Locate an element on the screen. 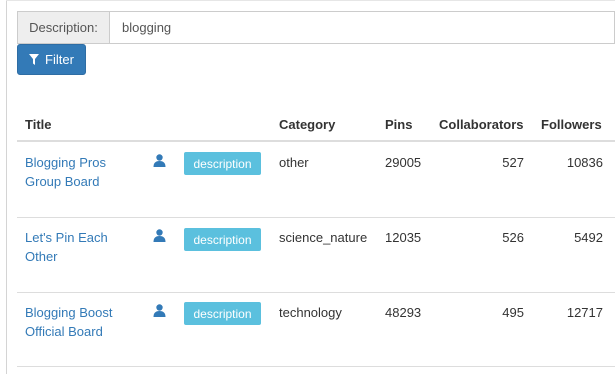 The height and width of the screenshot is (374, 615). filter-button: Filter is located at coordinates (51, 59).